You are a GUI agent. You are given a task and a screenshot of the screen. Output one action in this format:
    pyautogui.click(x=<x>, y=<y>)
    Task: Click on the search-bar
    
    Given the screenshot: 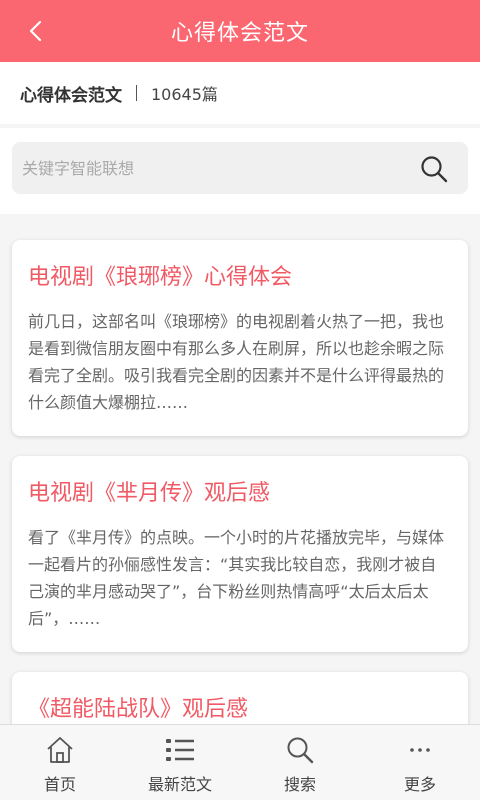 What is the action you would take?
    pyautogui.click(x=240, y=168)
    